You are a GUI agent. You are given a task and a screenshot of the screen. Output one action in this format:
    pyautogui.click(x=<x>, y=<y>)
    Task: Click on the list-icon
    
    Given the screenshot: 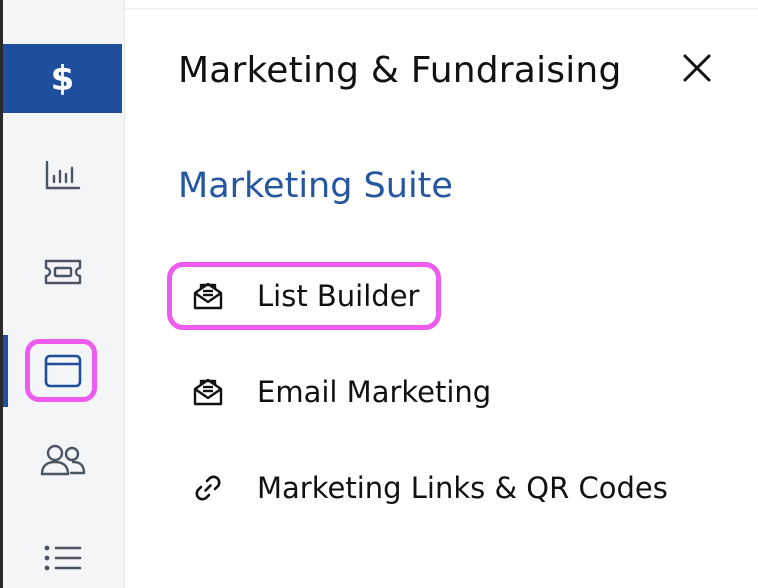 What is the action you would take?
    pyautogui.click(x=63, y=558)
    